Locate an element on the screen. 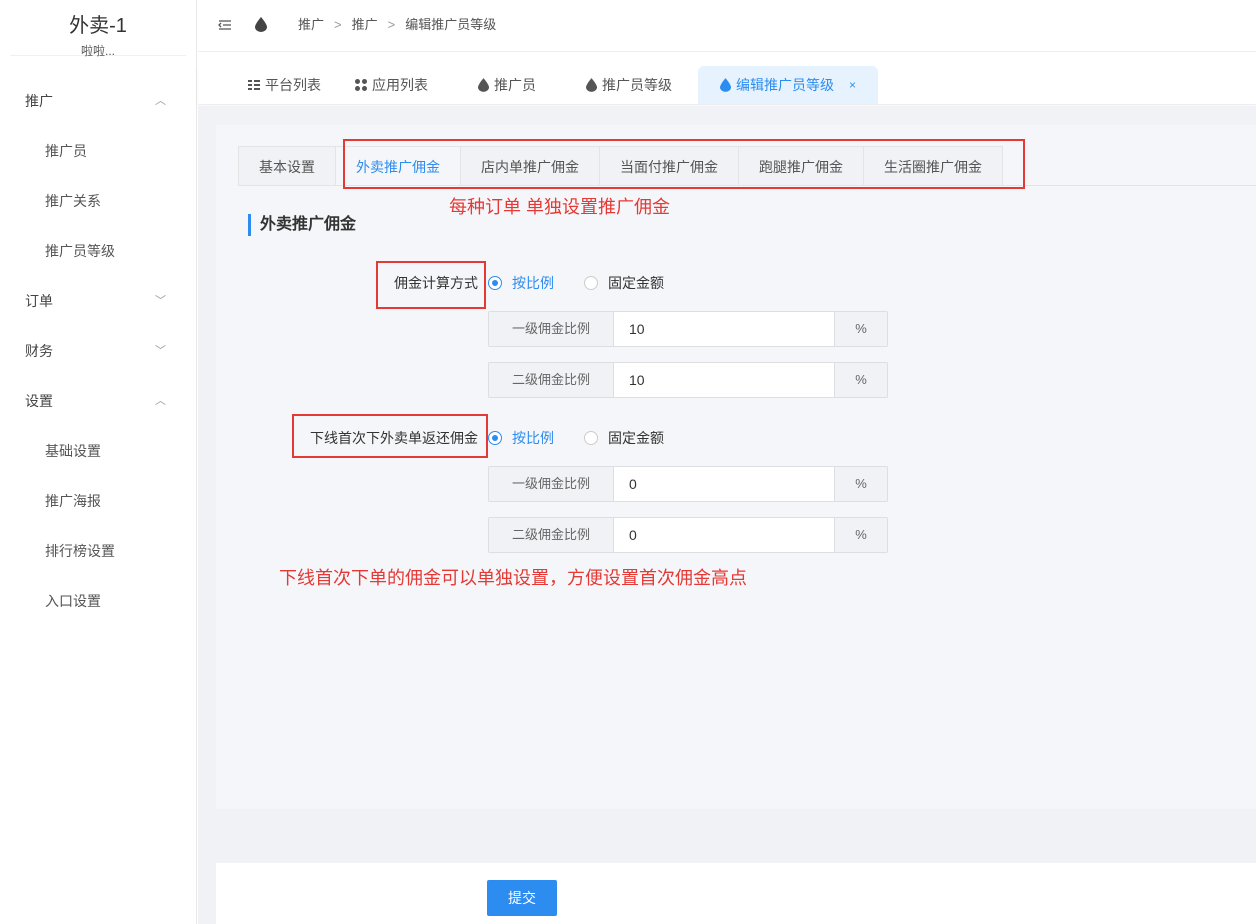 Image resolution: width=1256 pixels, height=924 pixels. sidebar-group-finance: 财务 ﹀ is located at coordinates (98, 351).